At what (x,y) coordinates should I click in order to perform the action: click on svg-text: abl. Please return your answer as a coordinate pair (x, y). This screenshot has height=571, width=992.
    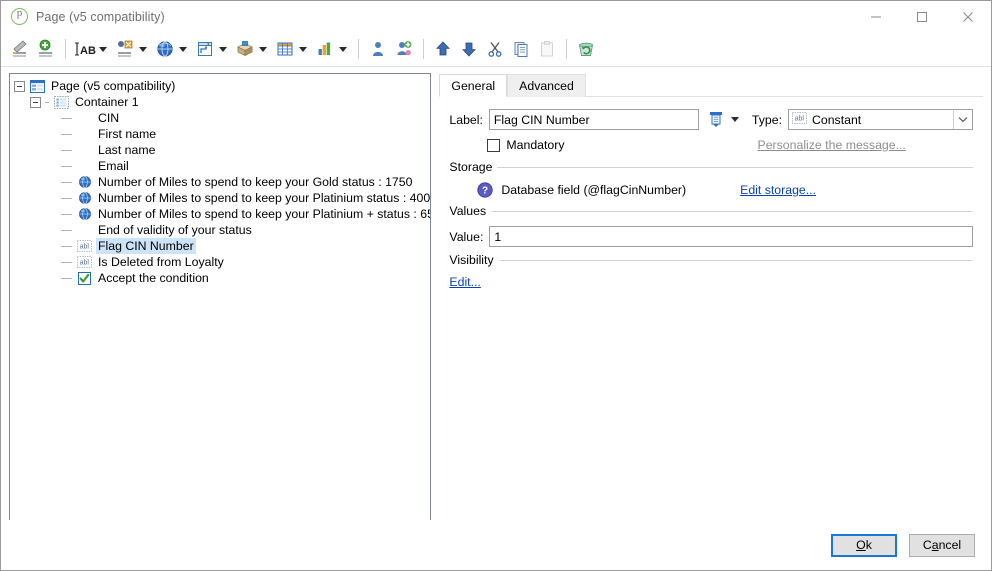
    Looking at the image, I should click on (85, 263).